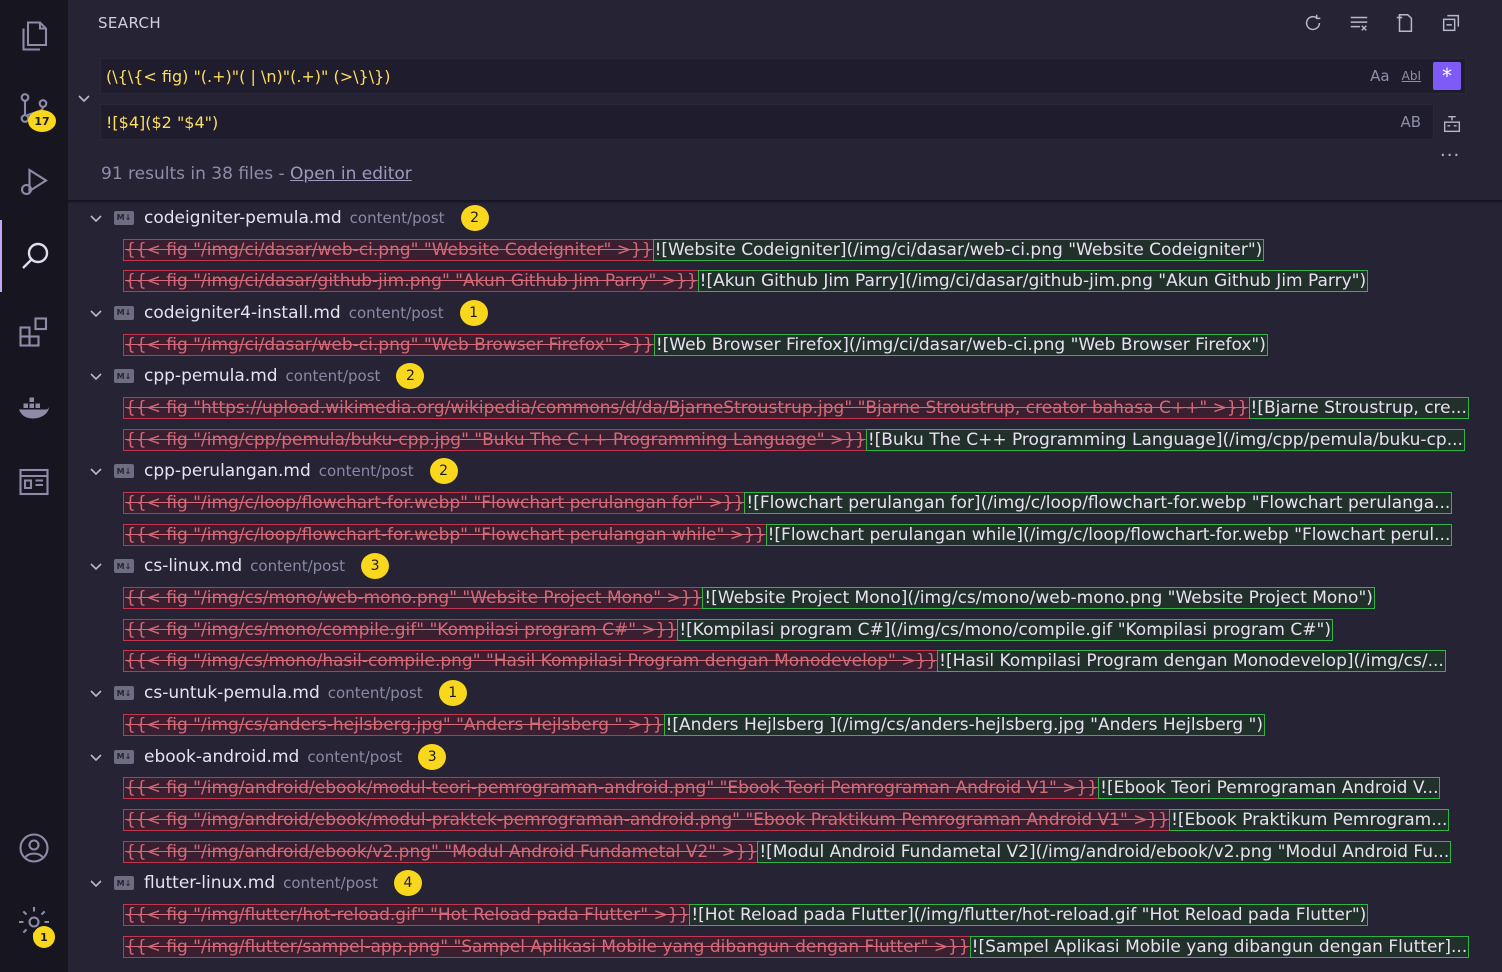 The height and width of the screenshot is (972, 1502). What do you see at coordinates (785, 567) in the screenshot?
I see `file-result-row: M↓cs-linux.mdcontent/post3` at bounding box center [785, 567].